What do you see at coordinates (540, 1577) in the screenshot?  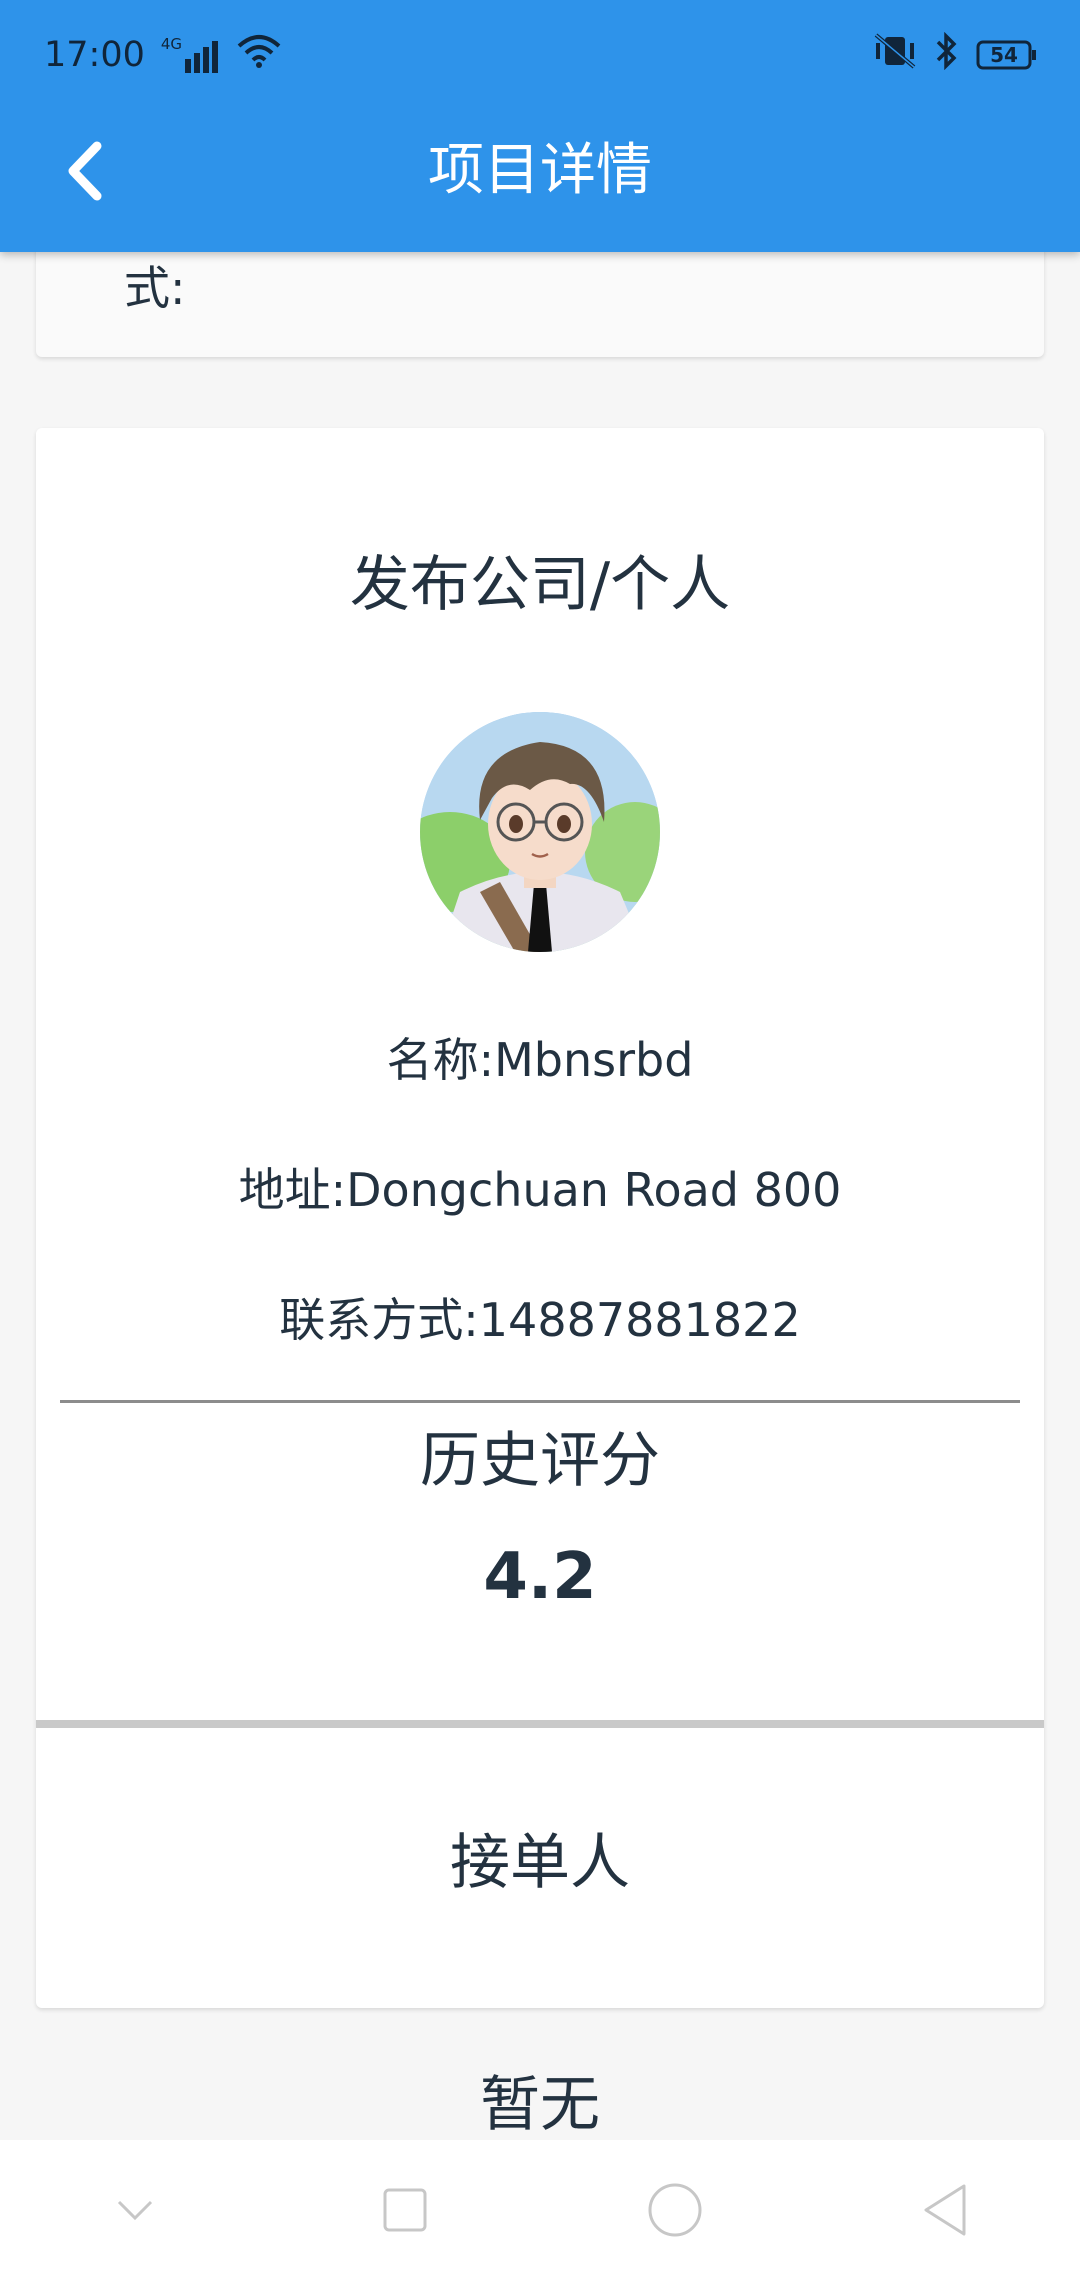 I see `rating-value: 4.2` at bounding box center [540, 1577].